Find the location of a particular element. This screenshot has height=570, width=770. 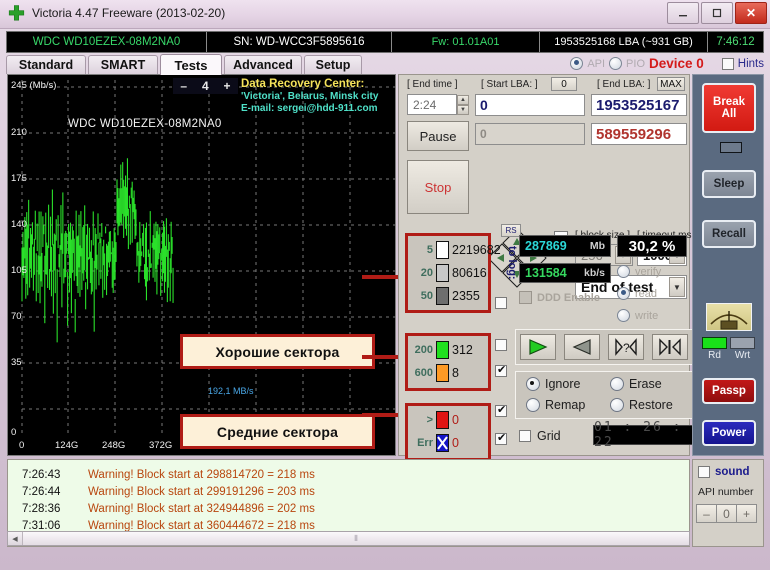

end-time-spinner-up: ▲ is located at coordinates (463, 100).